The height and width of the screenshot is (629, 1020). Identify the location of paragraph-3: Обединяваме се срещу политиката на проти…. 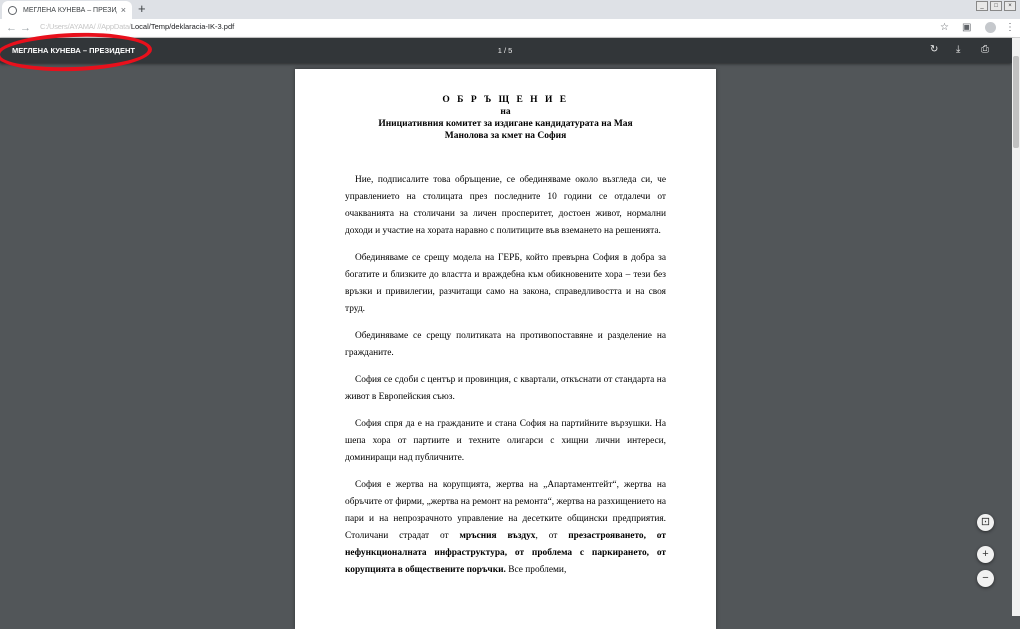
(505, 344).